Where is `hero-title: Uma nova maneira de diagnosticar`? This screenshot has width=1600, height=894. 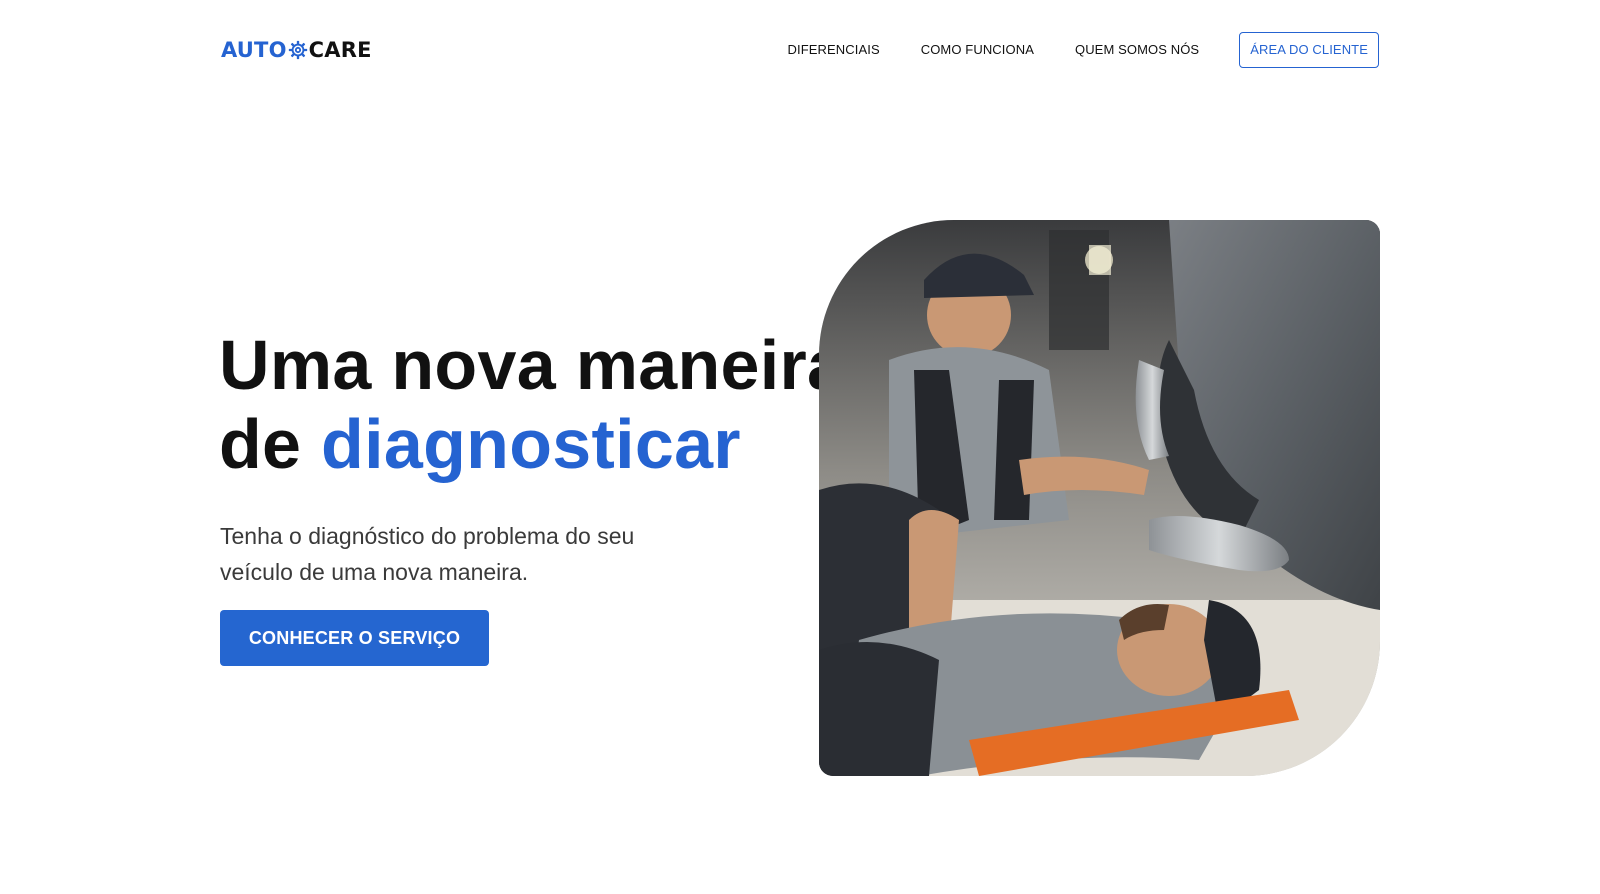
hero-title: Uma nova maneira de diagnosticar is located at coordinates (532, 405).